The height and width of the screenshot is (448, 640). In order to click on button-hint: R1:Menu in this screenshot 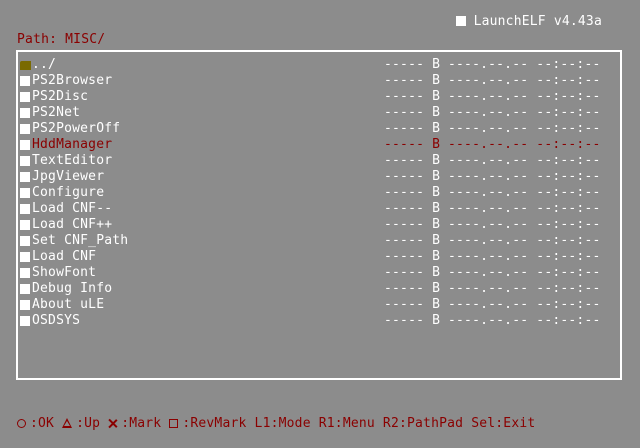, I will do `click(347, 423)`.